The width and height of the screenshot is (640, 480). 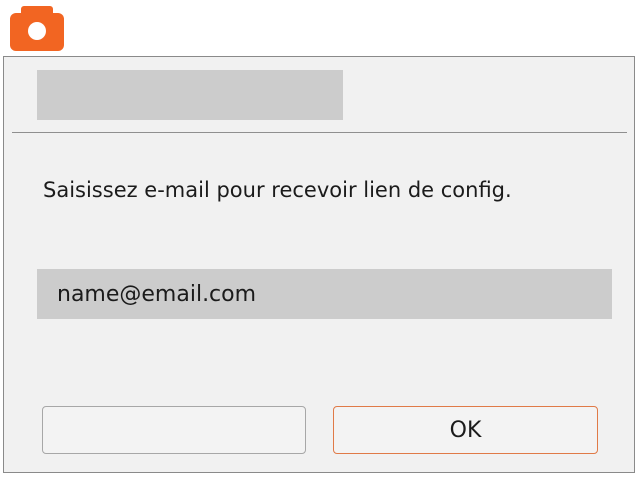 What do you see at coordinates (190, 95) in the screenshot?
I see `dialog-title` at bounding box center [190, 95].